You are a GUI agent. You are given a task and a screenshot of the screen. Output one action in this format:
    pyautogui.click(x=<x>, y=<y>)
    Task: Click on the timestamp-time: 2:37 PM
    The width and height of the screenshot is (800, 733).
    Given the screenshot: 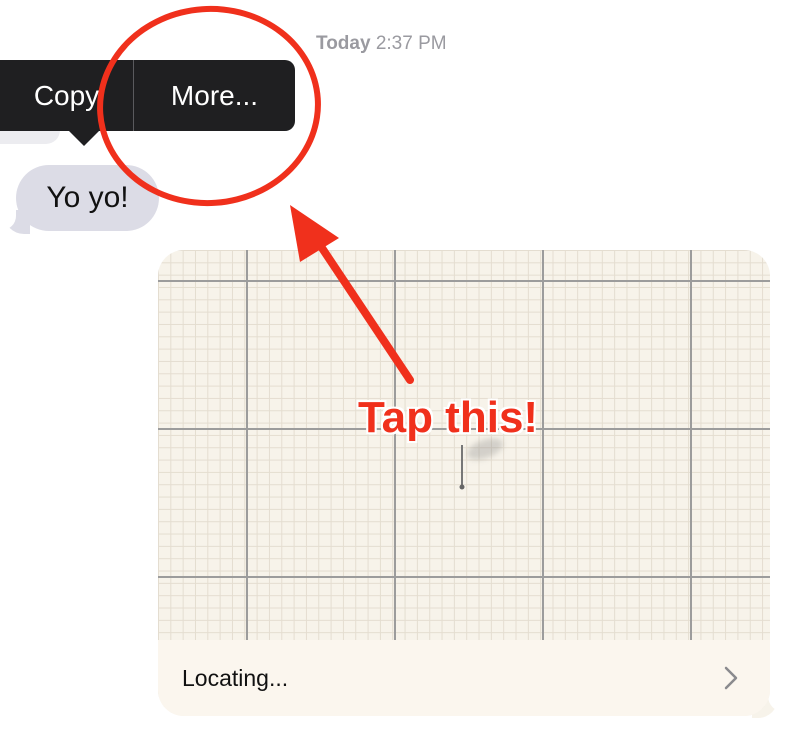 What is the action you would take?
    pyautogui.click(x=411, y=43)
    